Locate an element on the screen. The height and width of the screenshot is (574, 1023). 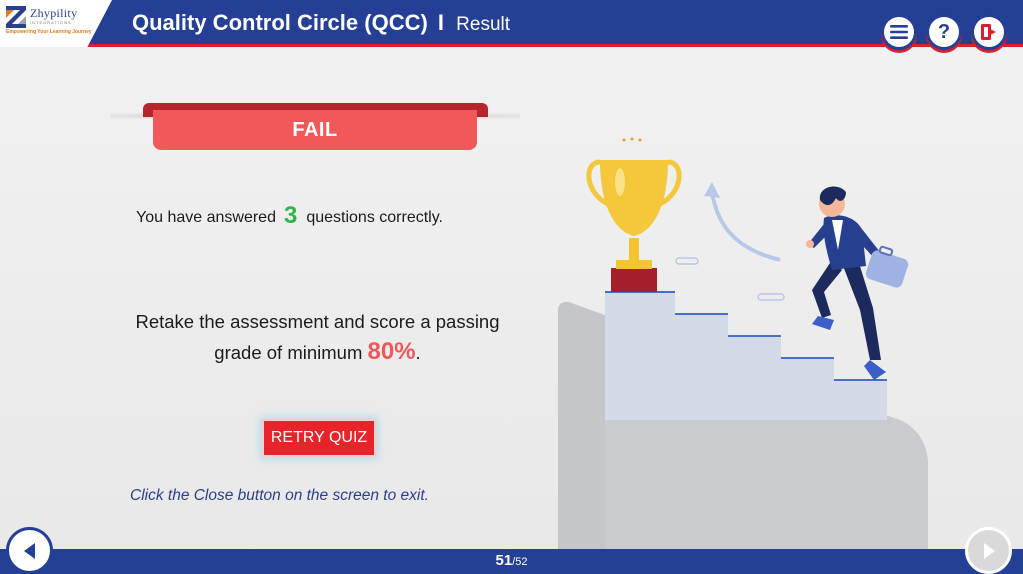
hamburger-menu-icon is located at coordinates (899, 32).